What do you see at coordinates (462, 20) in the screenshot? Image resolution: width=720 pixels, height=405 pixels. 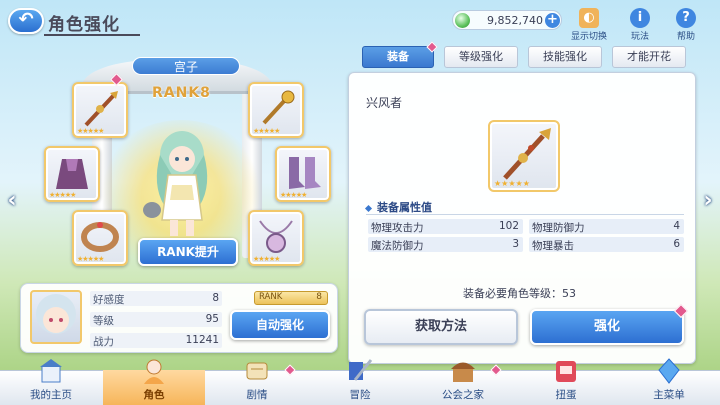 I see `jewel-icon` at bounding box center [462, 20].